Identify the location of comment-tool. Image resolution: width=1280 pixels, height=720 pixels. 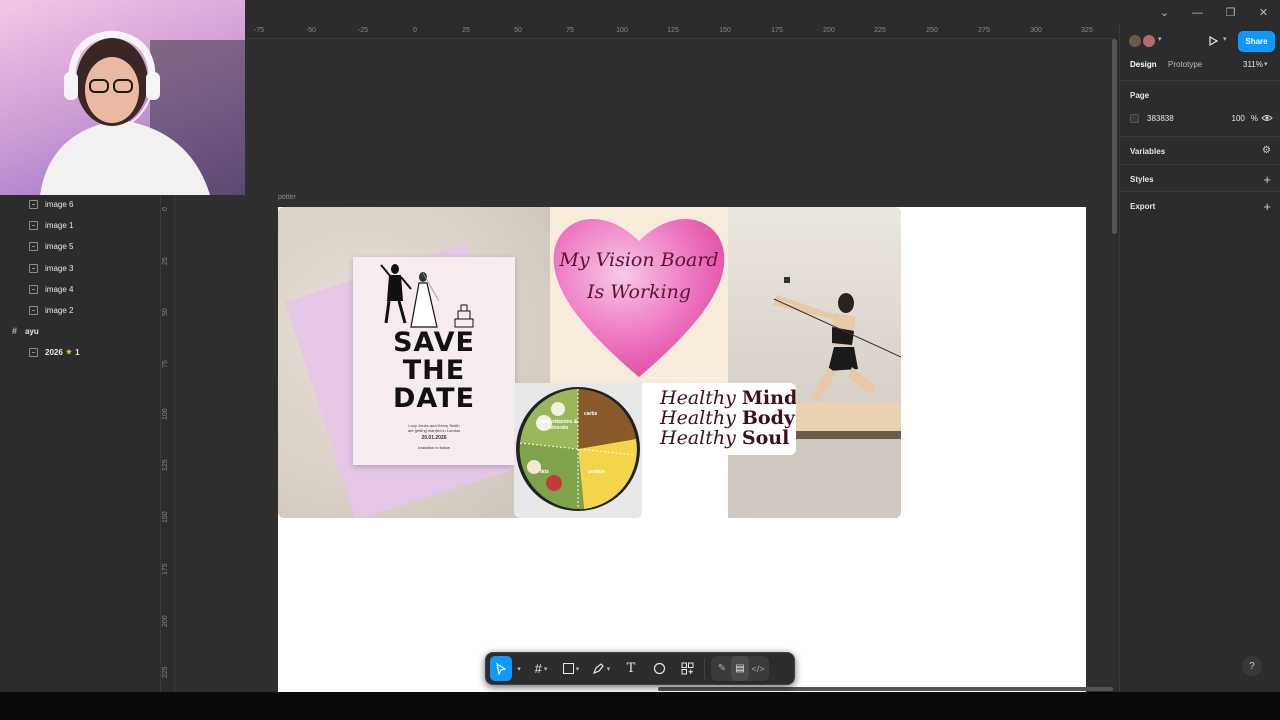
(659, 668).